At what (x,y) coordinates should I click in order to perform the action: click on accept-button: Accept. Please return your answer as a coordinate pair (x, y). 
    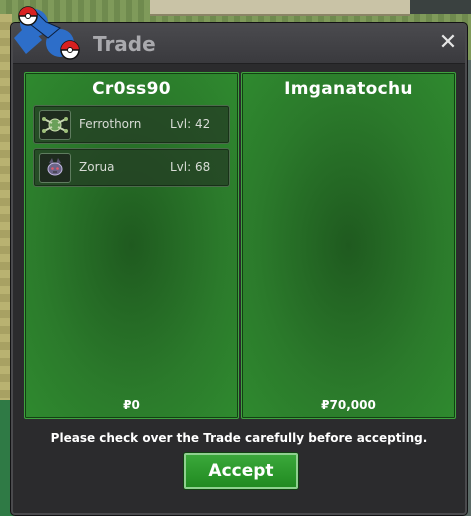
    Looking at the image, I should click on (241, 471).